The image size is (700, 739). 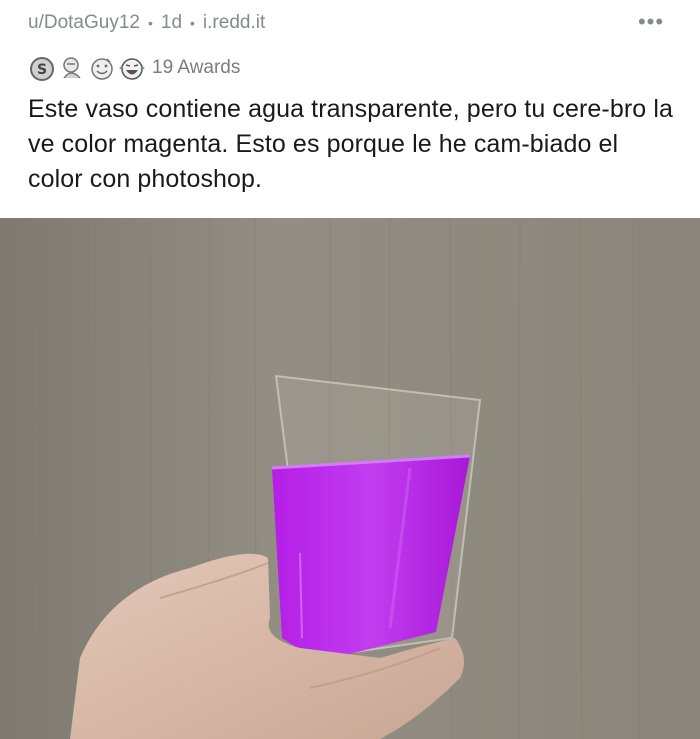 What do you see at coordinates (651, 21) in the screenshot?
I see `more-options-button: •••` at bounding box center [651, 21].